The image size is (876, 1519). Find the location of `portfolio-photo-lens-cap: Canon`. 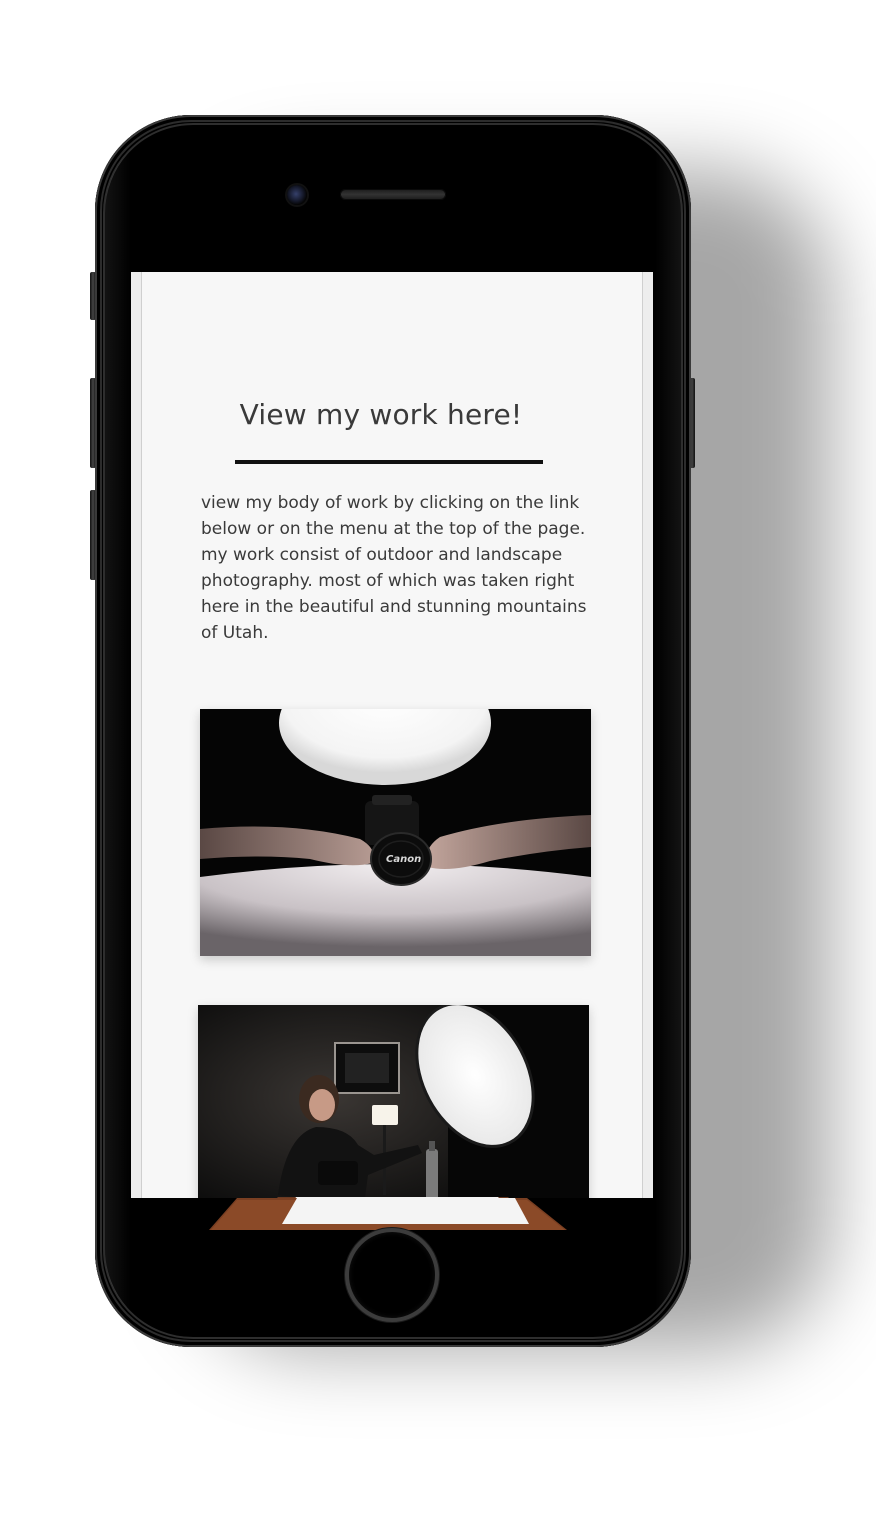

portfolio-photo-lens-cap: Canon is located at coordinates (395, 832).